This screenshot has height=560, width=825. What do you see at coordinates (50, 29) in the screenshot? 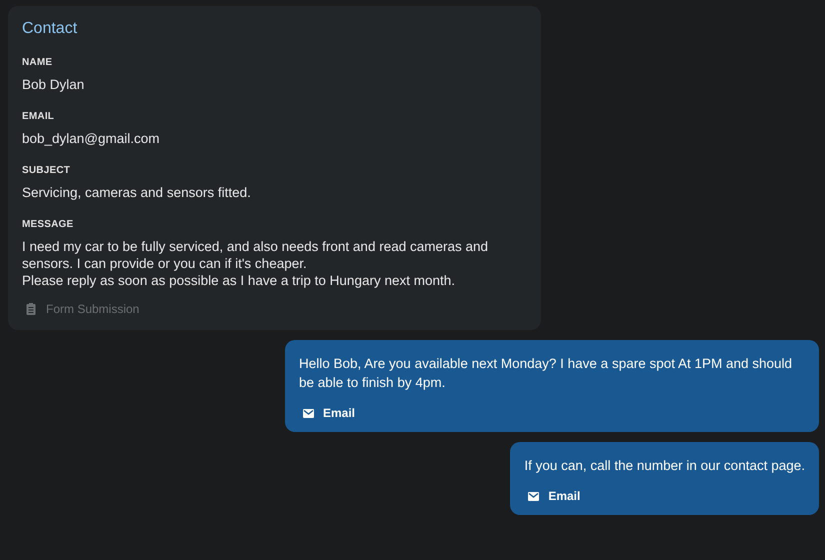
I see `card-title: Contact` at bounding box center [50, 29].